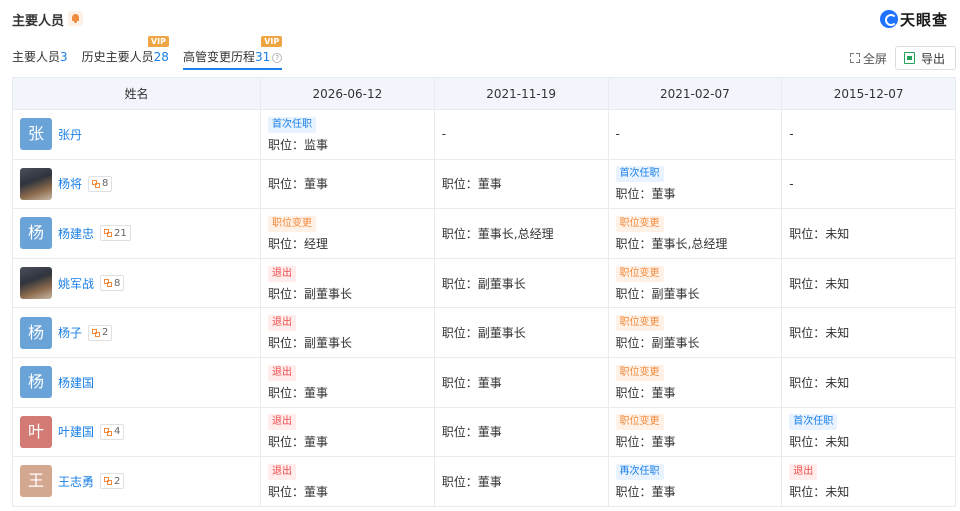 The height and width of the screenshot is (511, 960). Describe the element at coordinates (923, 19) in the screenshot. I see `logo-text: 天眼查` at that location.